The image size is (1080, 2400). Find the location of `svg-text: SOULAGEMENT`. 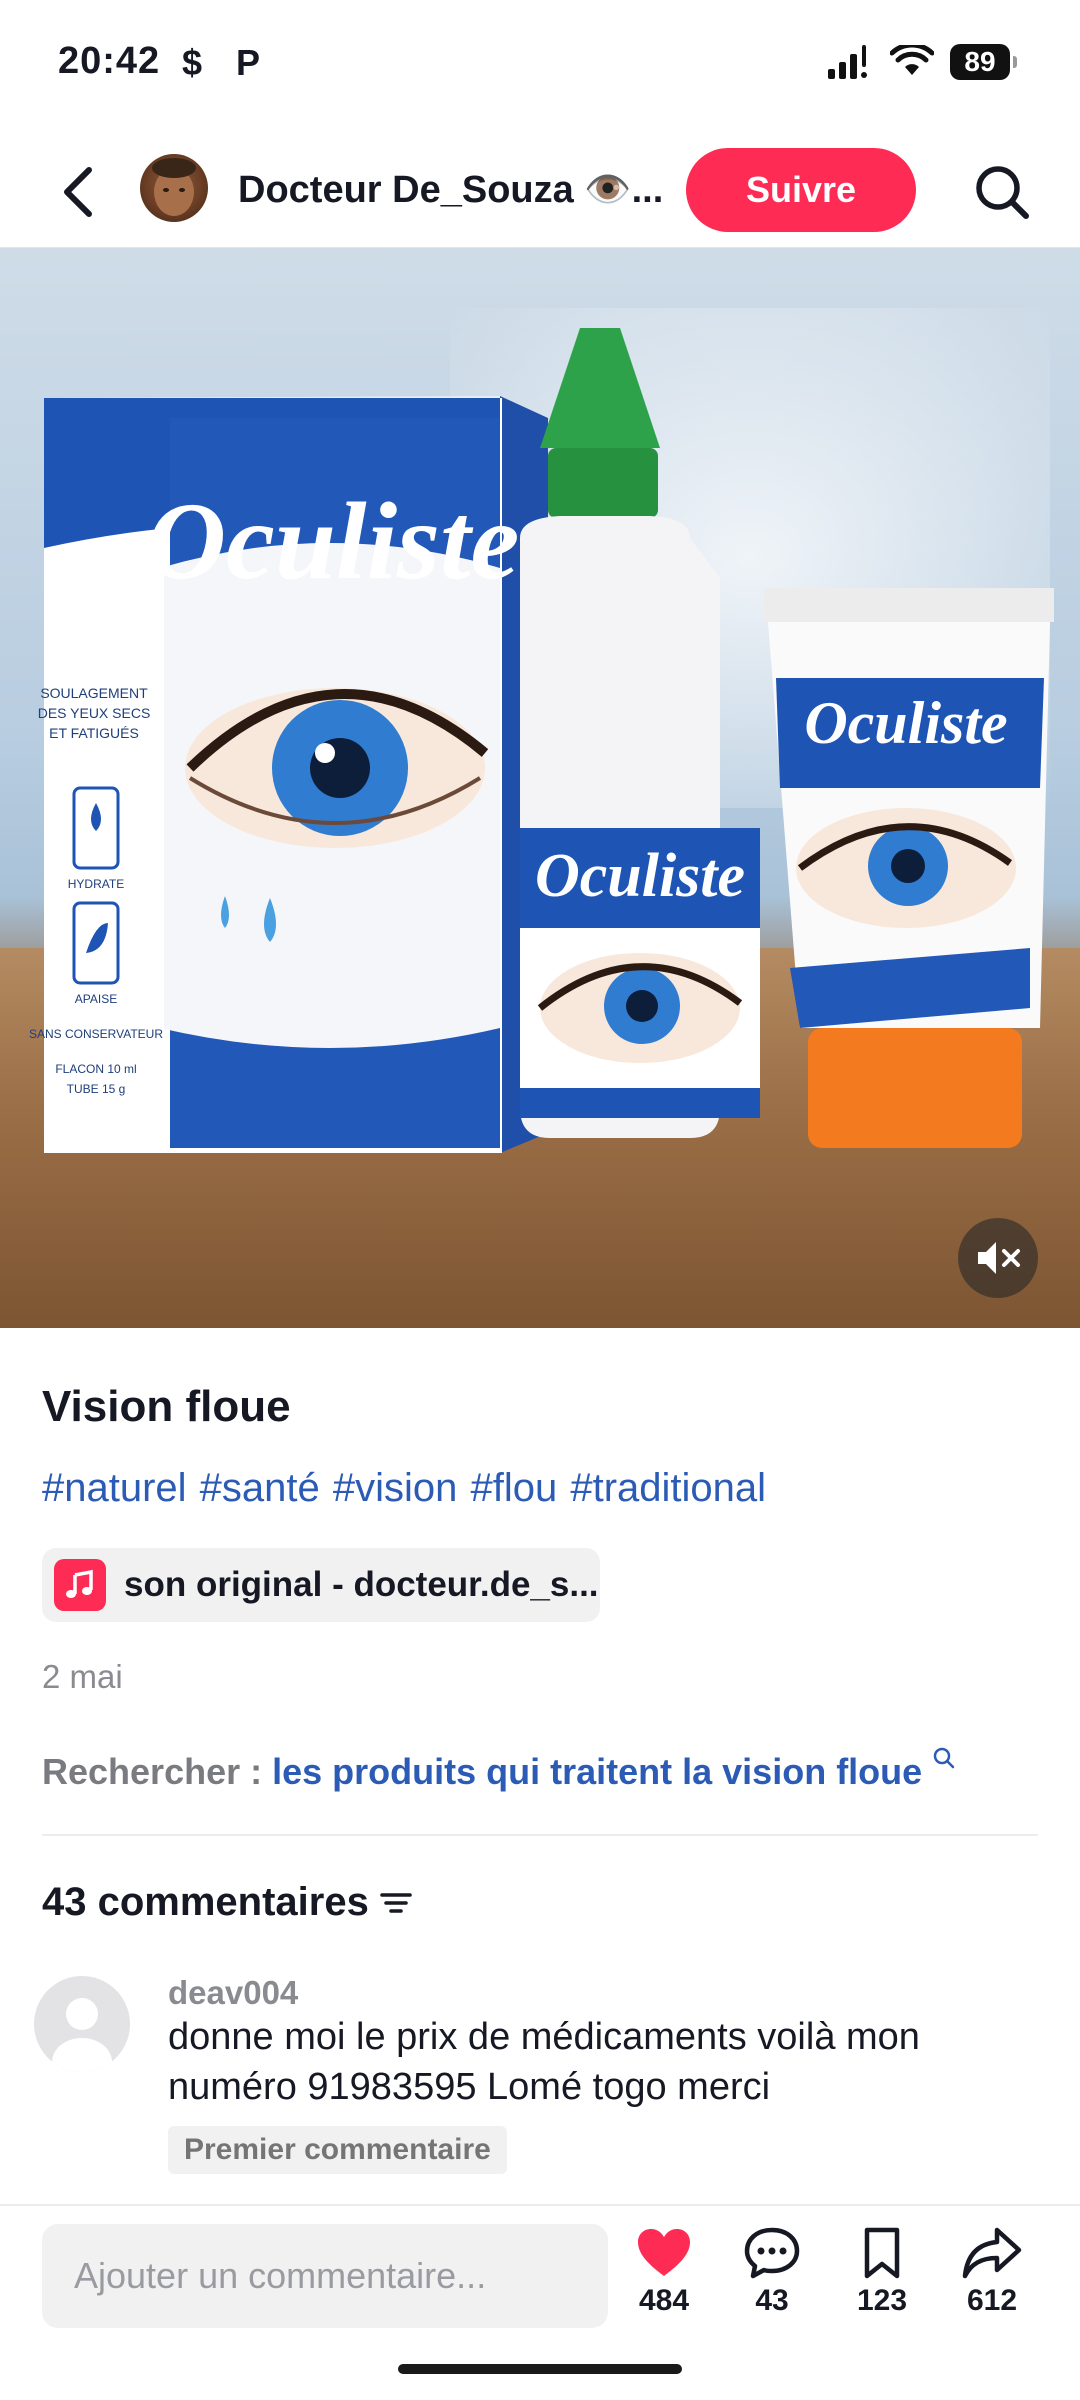

svg-text: SOULAGEMENT is located at coordinates (94, 693).